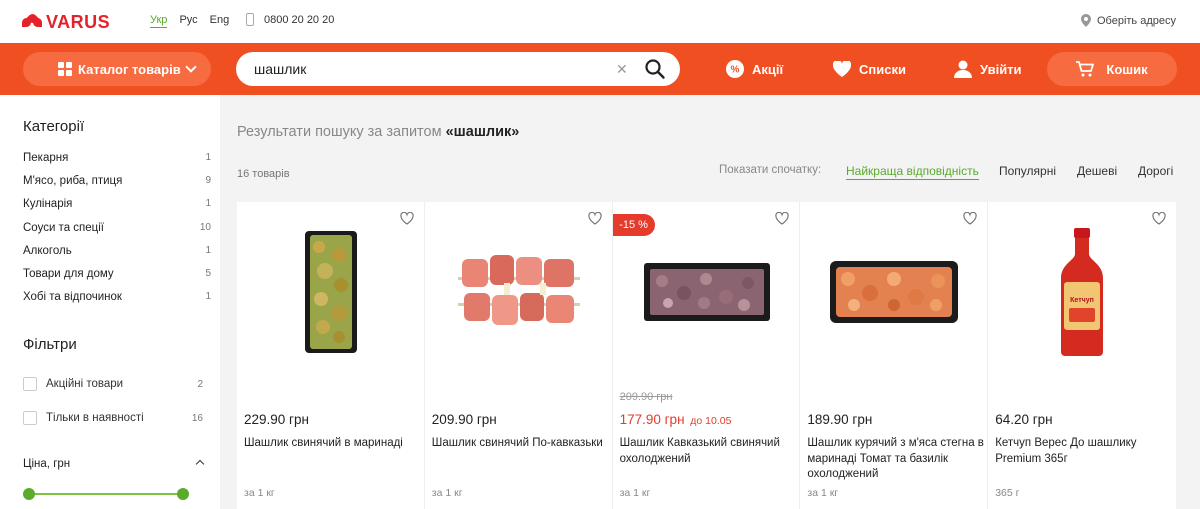 The image size is (1200, 509). I want to click on category-item: Соуси та спеції 10, so click(117, 233).